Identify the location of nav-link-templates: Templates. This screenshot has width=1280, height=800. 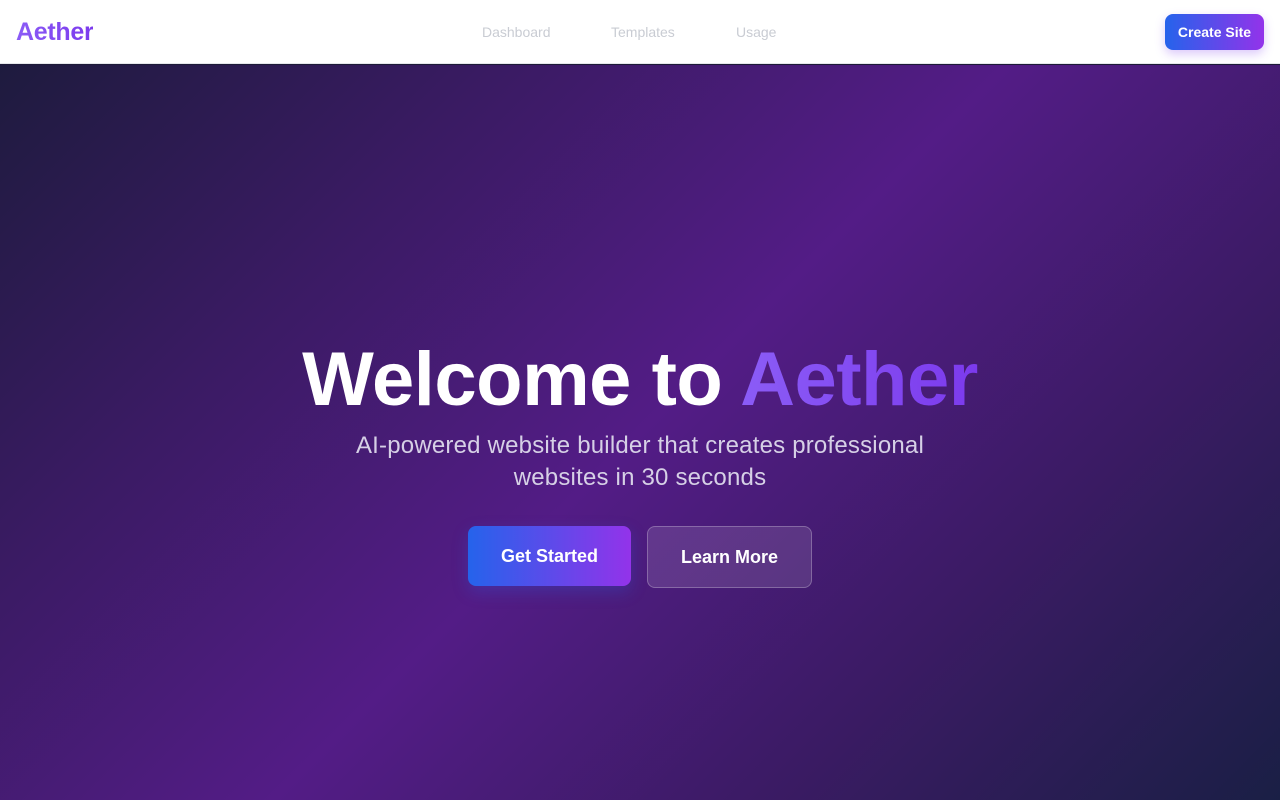
(643, 32).